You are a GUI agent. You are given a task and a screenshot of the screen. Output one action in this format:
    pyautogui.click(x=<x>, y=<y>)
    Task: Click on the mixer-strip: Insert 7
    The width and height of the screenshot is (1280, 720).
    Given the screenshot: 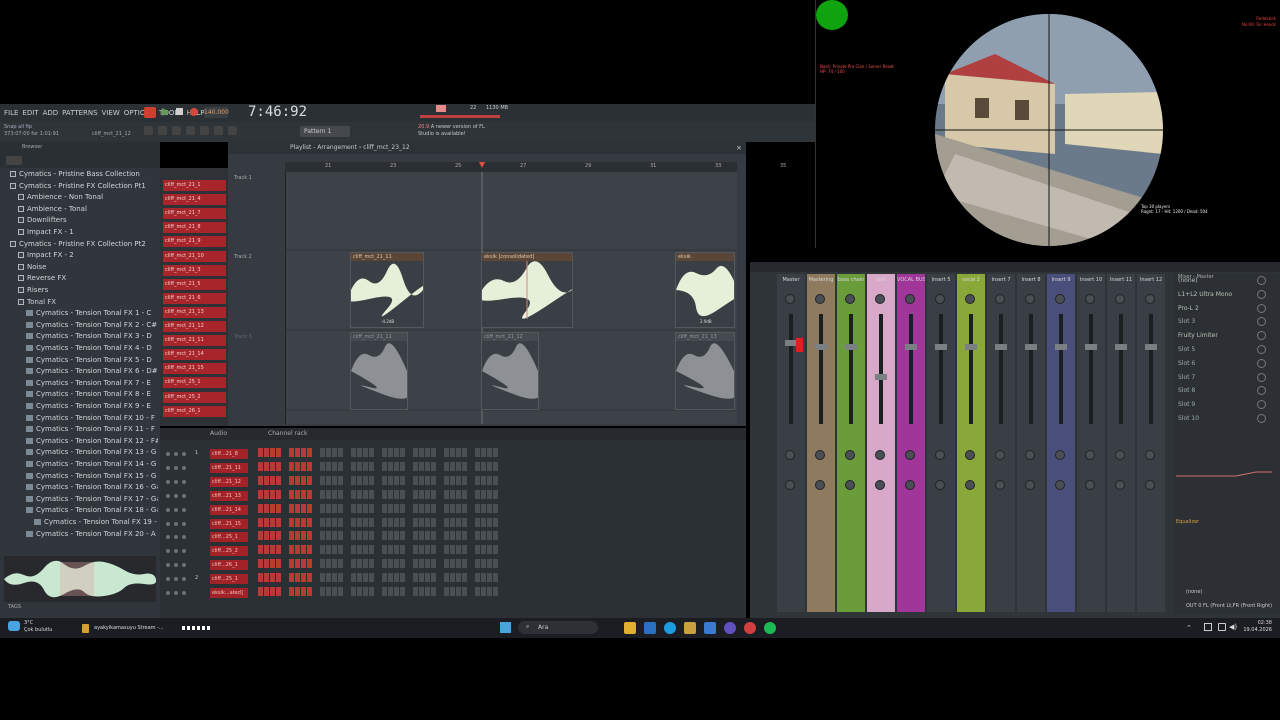 What is the action you would take?
    pyautogui.click(x=1001, y=443)
    